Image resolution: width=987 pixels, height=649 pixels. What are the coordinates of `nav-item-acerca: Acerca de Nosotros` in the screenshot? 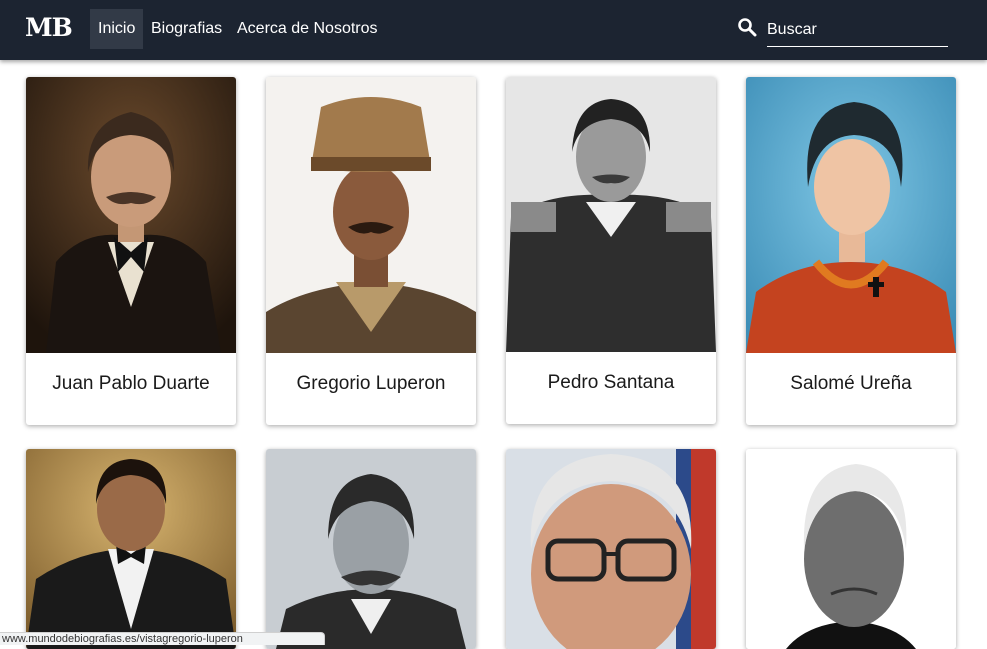 It's located at (307, 29).